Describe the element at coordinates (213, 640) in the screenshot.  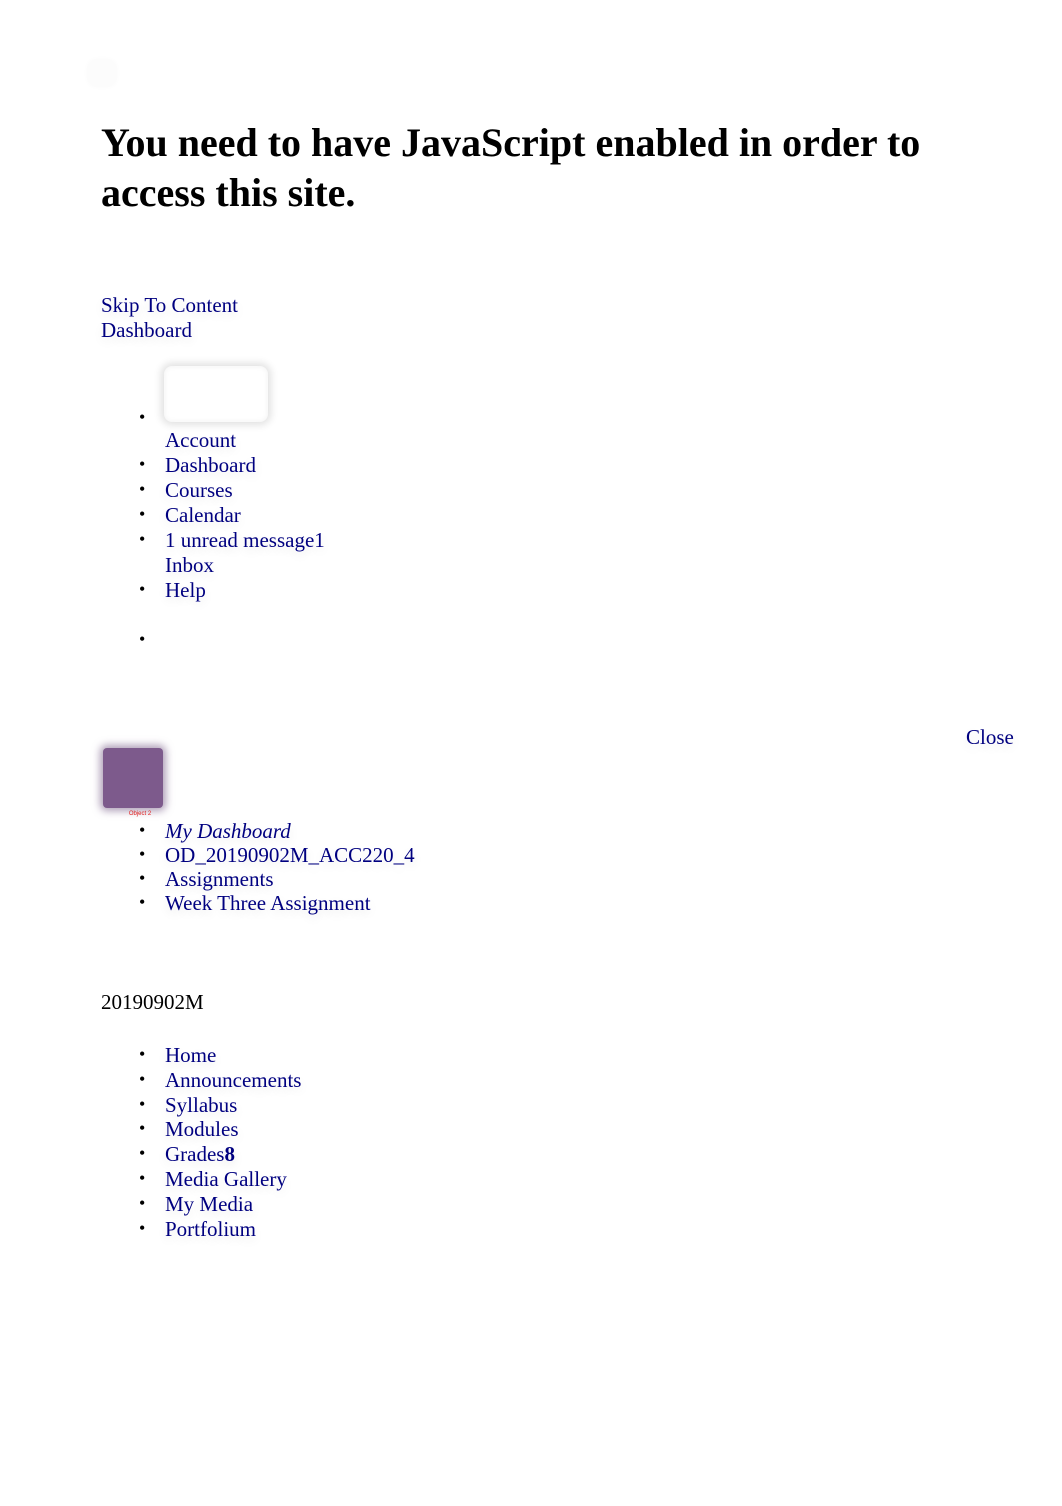
I see `global-nav-item-empty: •` at that location.